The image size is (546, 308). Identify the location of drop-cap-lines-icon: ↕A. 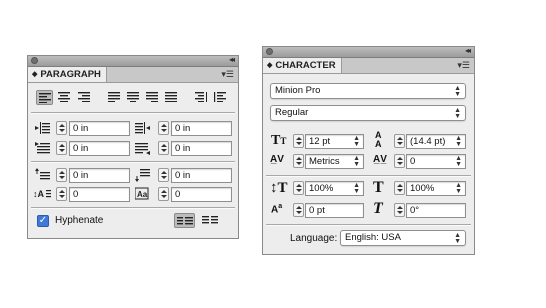
(42, 194).